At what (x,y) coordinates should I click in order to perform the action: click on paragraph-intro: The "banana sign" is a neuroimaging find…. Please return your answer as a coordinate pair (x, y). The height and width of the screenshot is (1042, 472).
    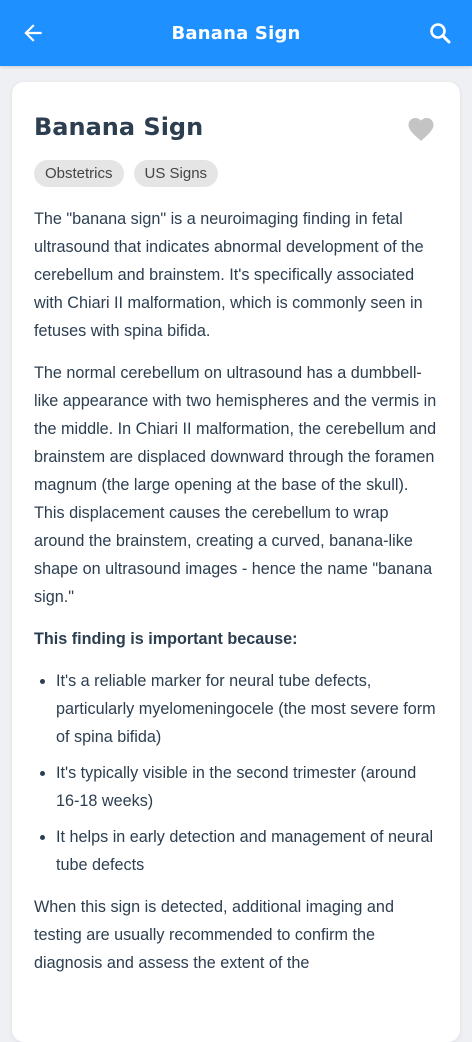
    Looking at the image, I should click on (229, 275).